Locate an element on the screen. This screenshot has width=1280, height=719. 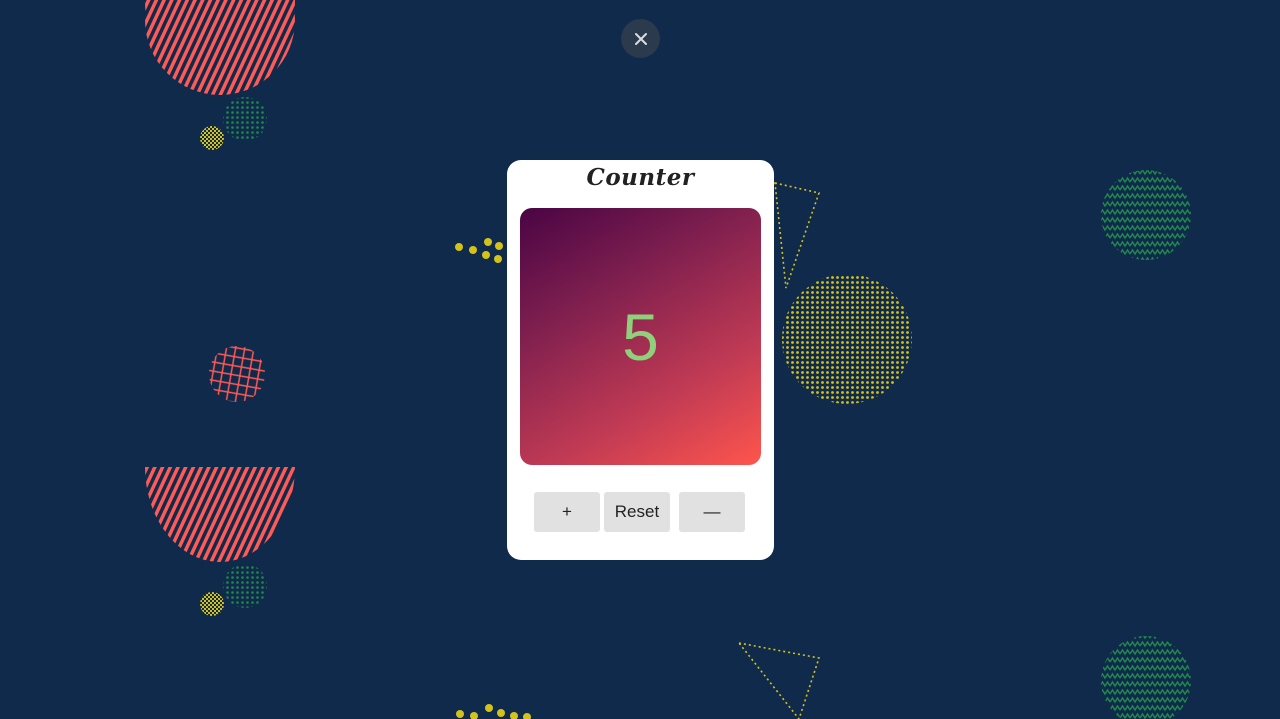
decrement-button: — is located at coordinates (712, 512).